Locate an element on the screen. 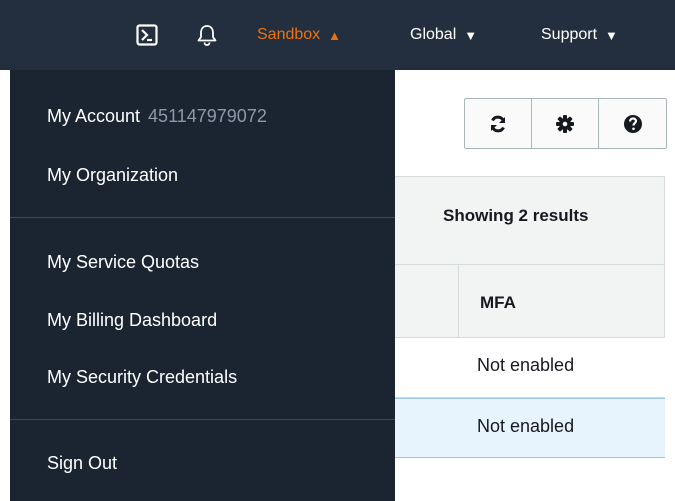  help-button is located at coordinates (632, 123).